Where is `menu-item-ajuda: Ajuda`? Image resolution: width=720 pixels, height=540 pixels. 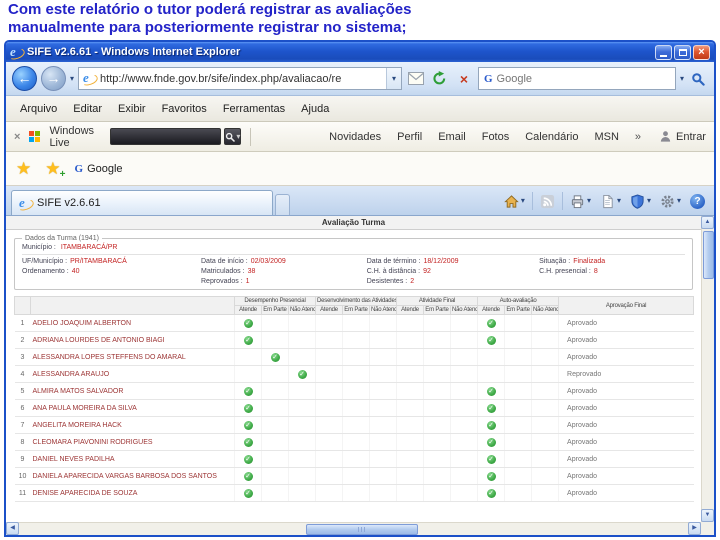 menu-item-ajuda: Ajuda is located at coordinates (315, 109).